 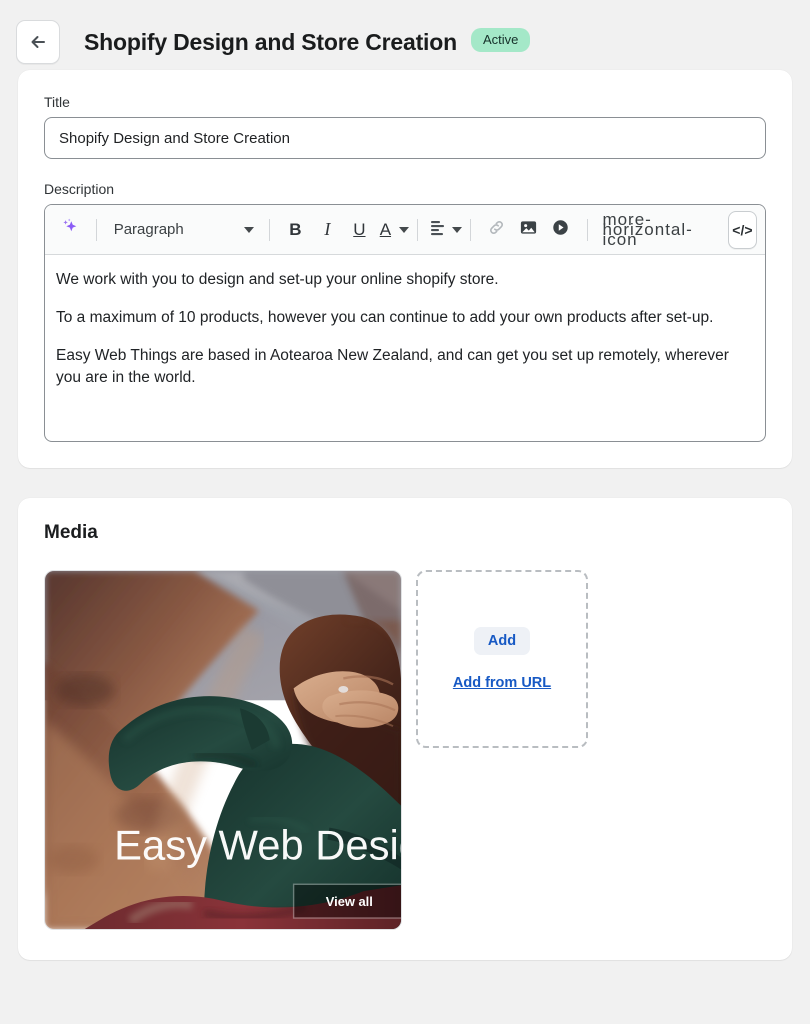 What do you see at coordinates (359, 230) in the screenshot?
I see `underline-button: U` at bounding box center [359, 230].